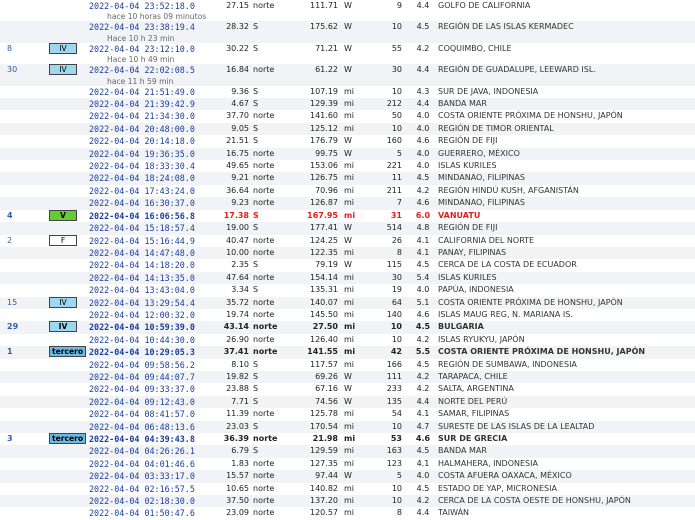  What do you see at coordinates (149, 290) in the screenshot?
I see `datetime-link: 2022-04-04 13:43:04.0` at bounding box center [149, 290].